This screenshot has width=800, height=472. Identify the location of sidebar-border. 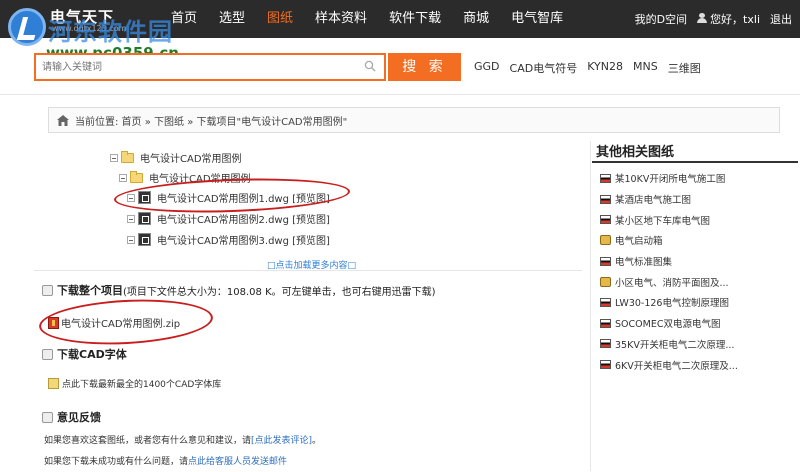
(590, 306).